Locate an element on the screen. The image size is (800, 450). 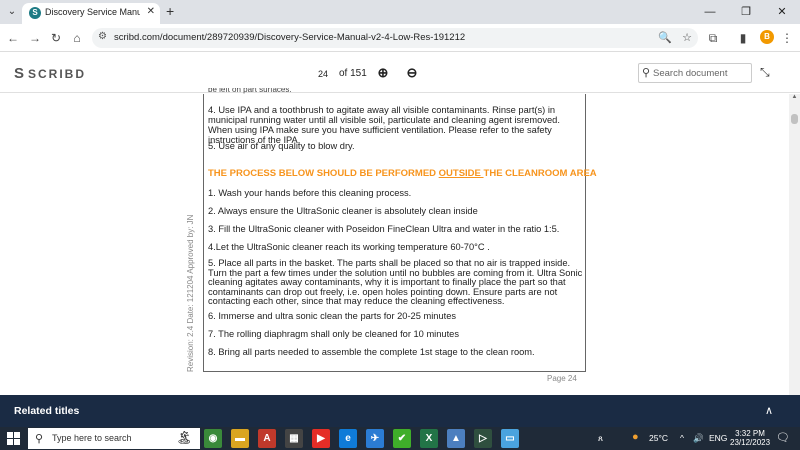
people-icon: ጸ is located at coordinates (600, 438).